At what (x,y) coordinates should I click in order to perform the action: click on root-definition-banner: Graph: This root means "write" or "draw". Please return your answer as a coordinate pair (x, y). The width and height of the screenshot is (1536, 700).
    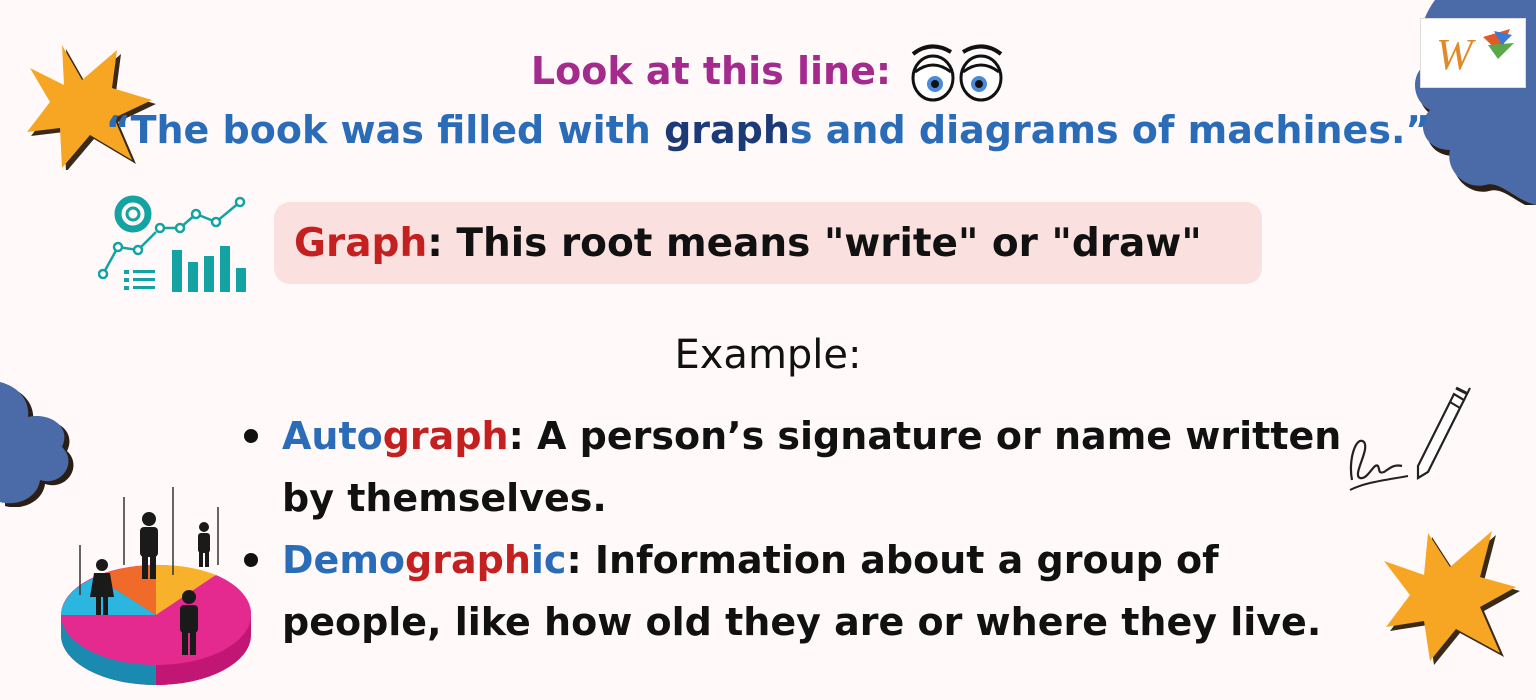
    Looking at the image, I should click on (768, 243).